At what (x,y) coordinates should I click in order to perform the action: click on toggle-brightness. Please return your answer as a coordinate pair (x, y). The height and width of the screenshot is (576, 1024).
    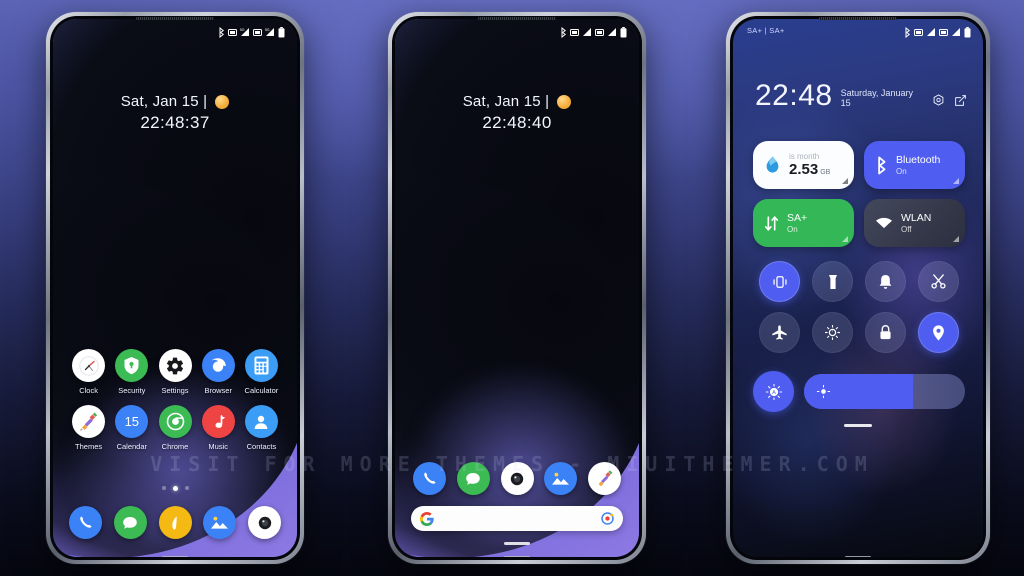
    Looking at the image, I should click on (832, 332).